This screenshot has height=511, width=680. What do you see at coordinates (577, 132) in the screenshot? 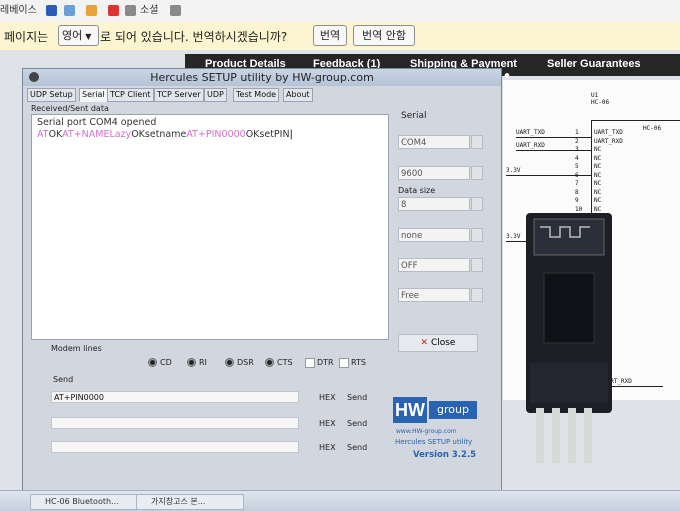
I see `pin-number: 1` at bounding box center [577, 132].